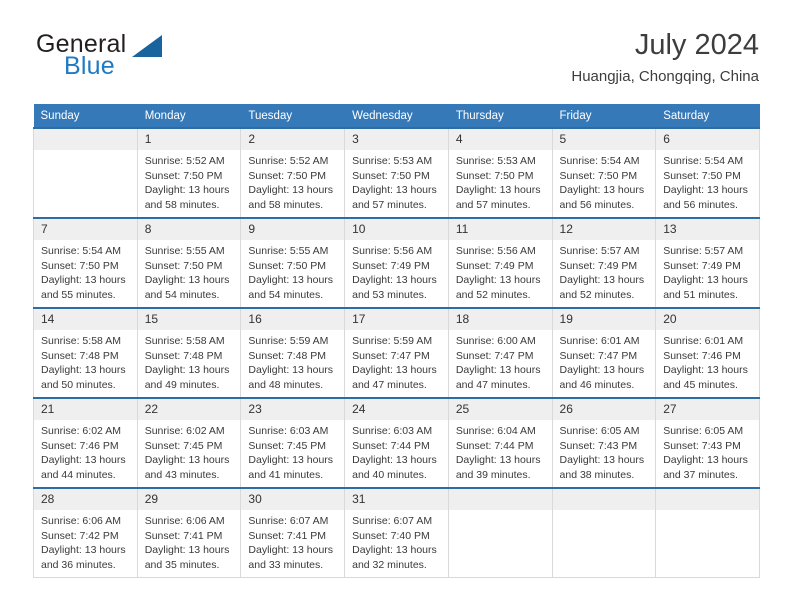 The image size is (792, 612). What do you see at coordinates (189, 139) in the screenshot?
I see `day-number: 1` at bounding box center [189, 139].